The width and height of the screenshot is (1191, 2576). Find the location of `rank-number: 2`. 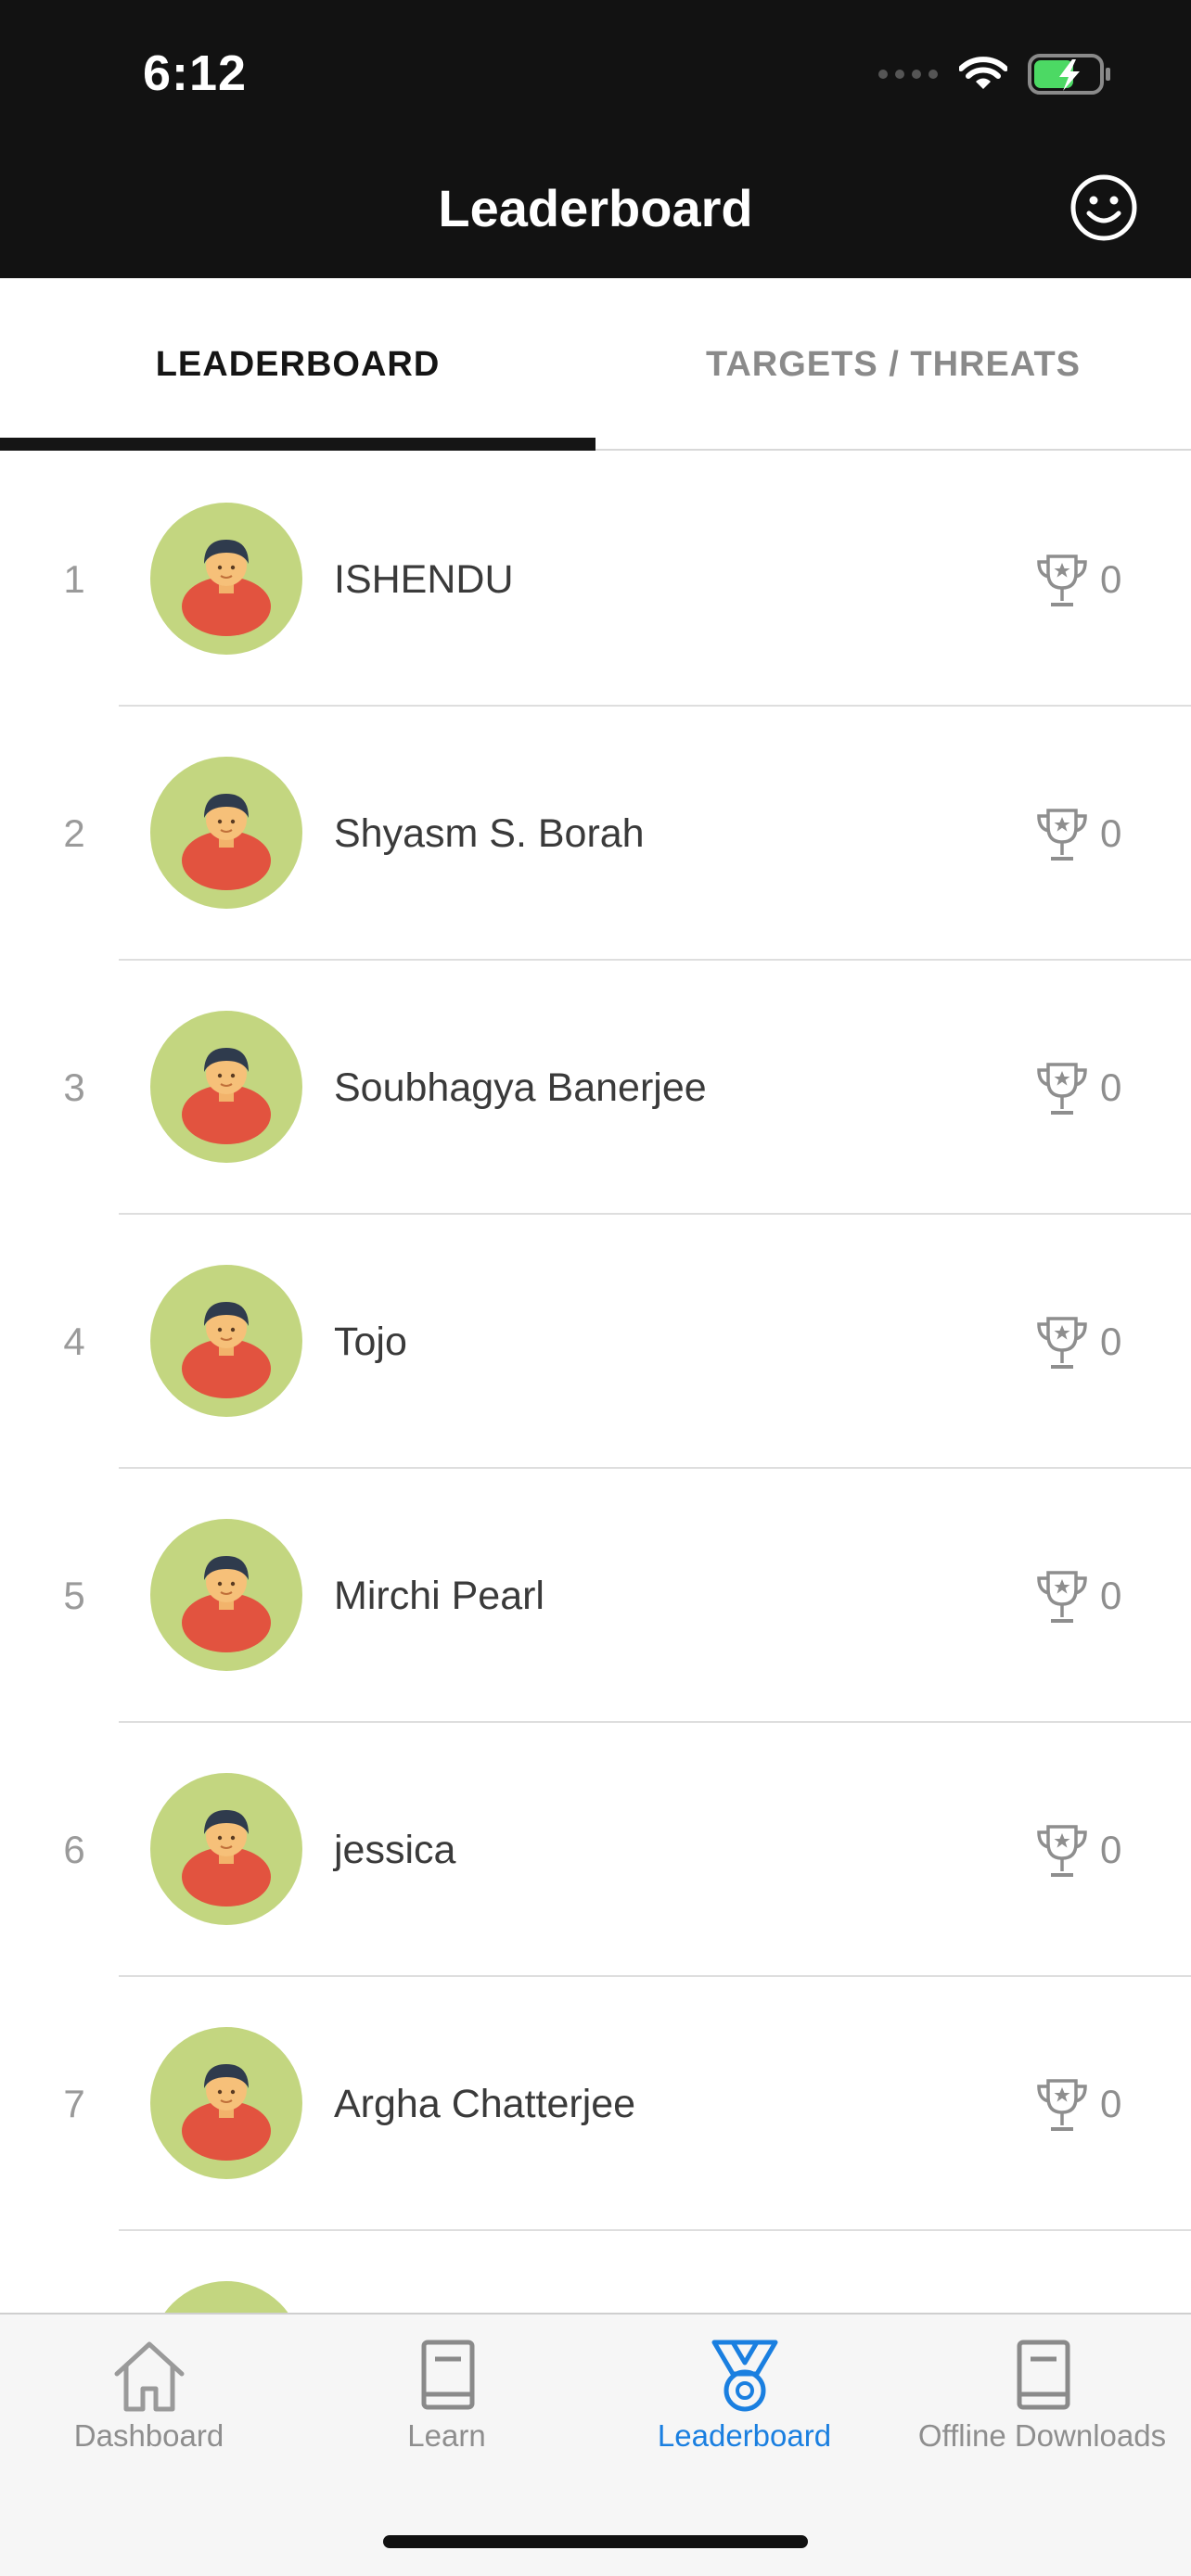

rank-number: 2 is located at coordinates (74, 833).